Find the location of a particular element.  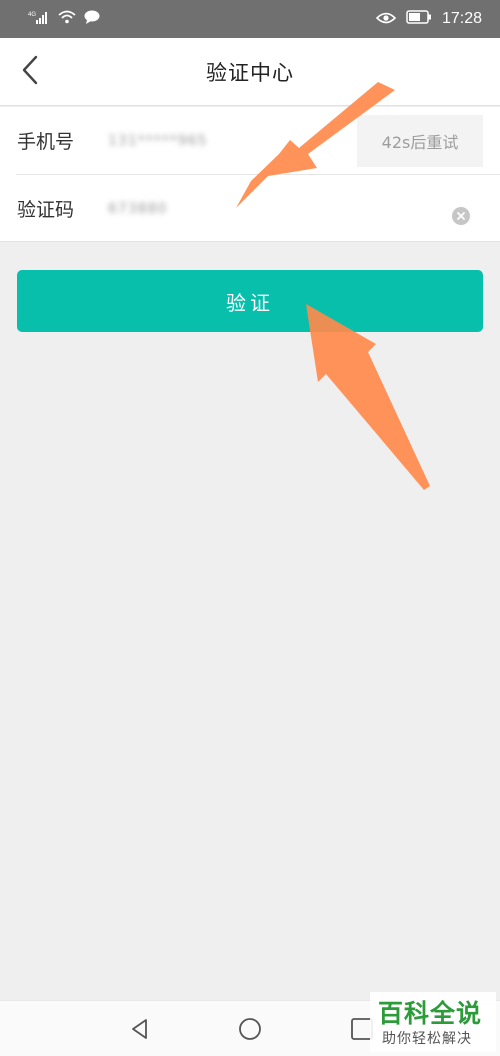

status-left: 4G is located at coordinates (64, 19).